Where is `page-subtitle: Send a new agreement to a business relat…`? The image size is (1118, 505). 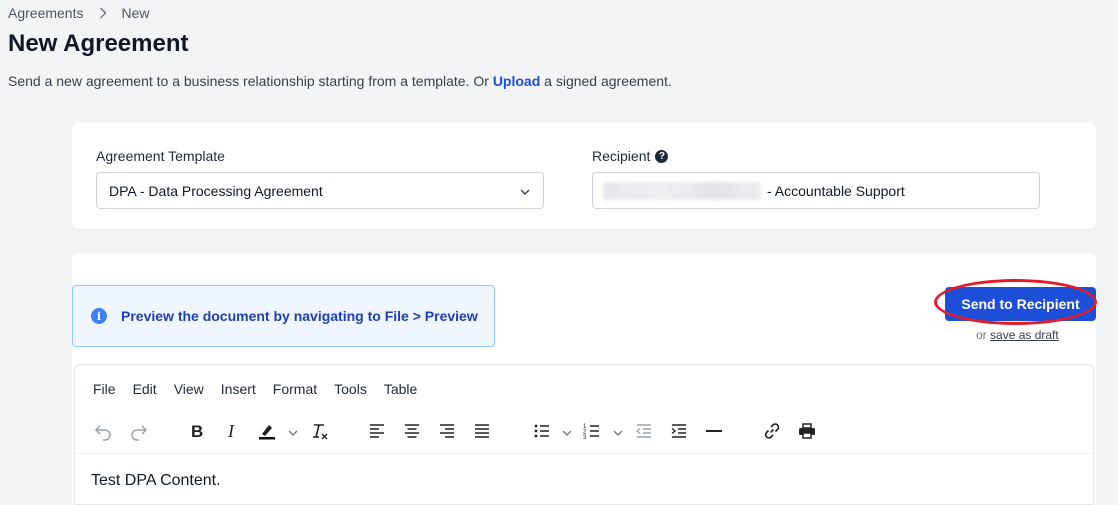
page-subtitle: Send a new agreement to a business relat… is located at coordinates (340, 81).